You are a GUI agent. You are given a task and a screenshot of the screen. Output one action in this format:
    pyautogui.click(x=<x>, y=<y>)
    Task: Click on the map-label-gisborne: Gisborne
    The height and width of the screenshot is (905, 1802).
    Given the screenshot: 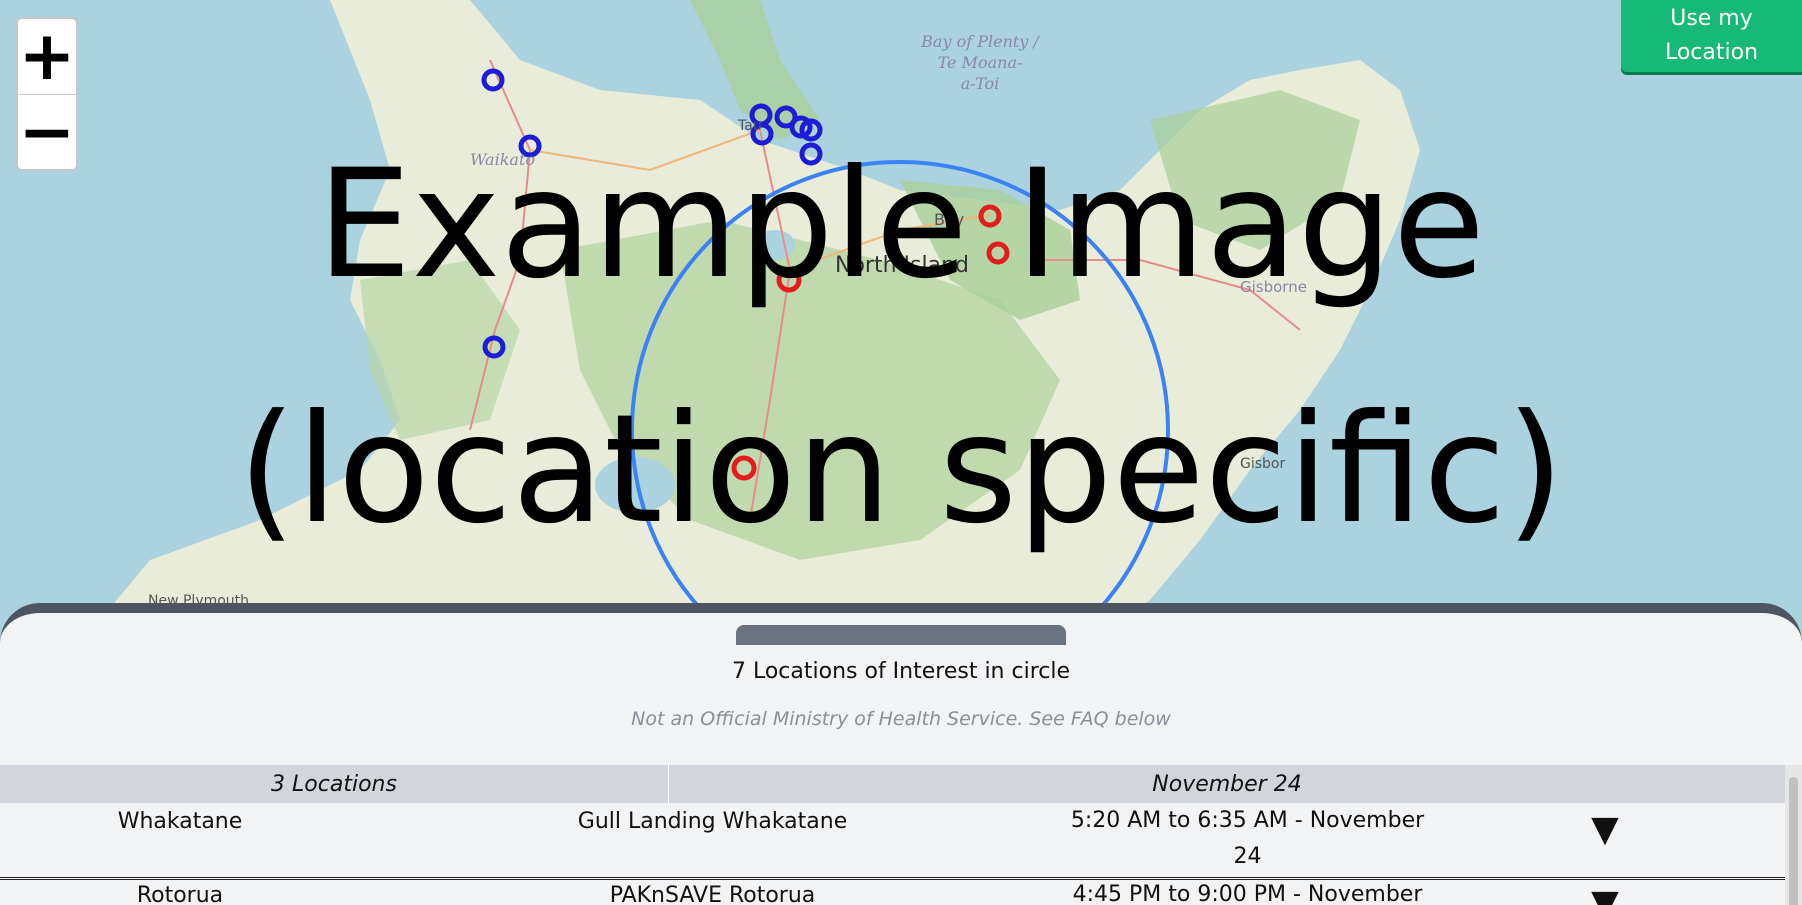 What is the action you would take?
    pyautogui.click(x=1273, y=287)
    